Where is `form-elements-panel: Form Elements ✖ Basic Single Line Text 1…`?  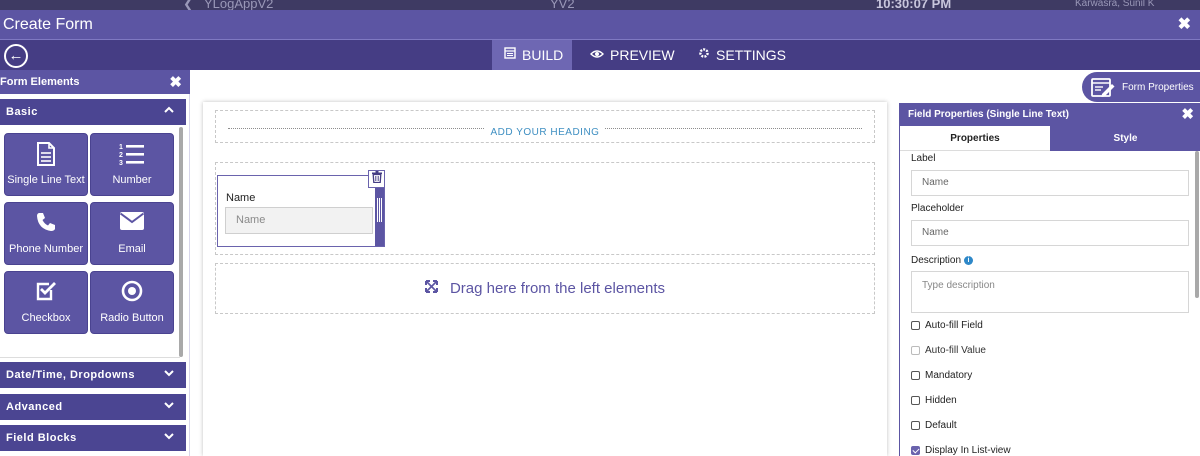
form-elements-panel: Form Elements ✖ Basic Single Line Text 1… is located at coordinates (95, 263).